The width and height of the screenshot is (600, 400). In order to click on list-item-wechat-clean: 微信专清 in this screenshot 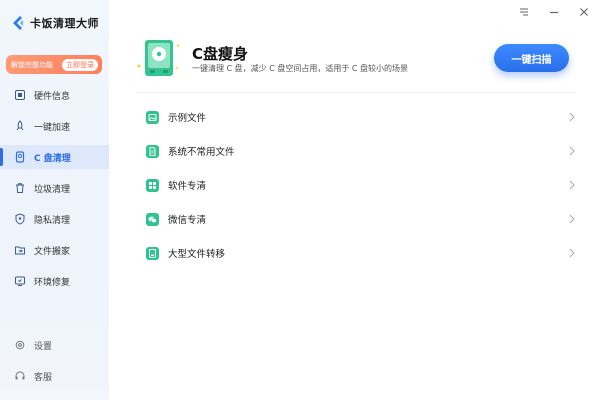, I will do `click(358, 219)`.